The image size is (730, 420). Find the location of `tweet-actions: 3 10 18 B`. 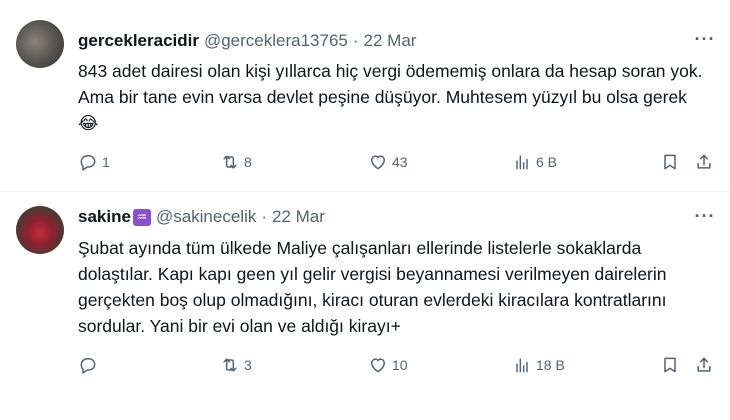

tweet-actions: 3 10 18 B is located at coordinates (397, 365).